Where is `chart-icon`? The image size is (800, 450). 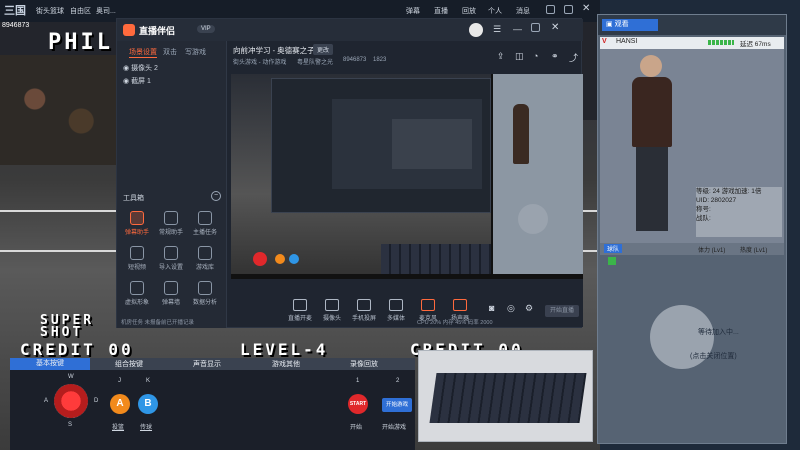
chart-icon is located at coordinates (205, 288).